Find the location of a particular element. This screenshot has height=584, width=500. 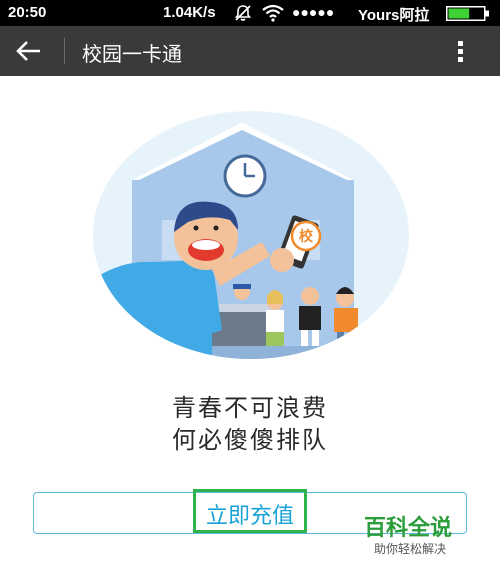

arrow-left-icon is located at coordinates (29, 51).